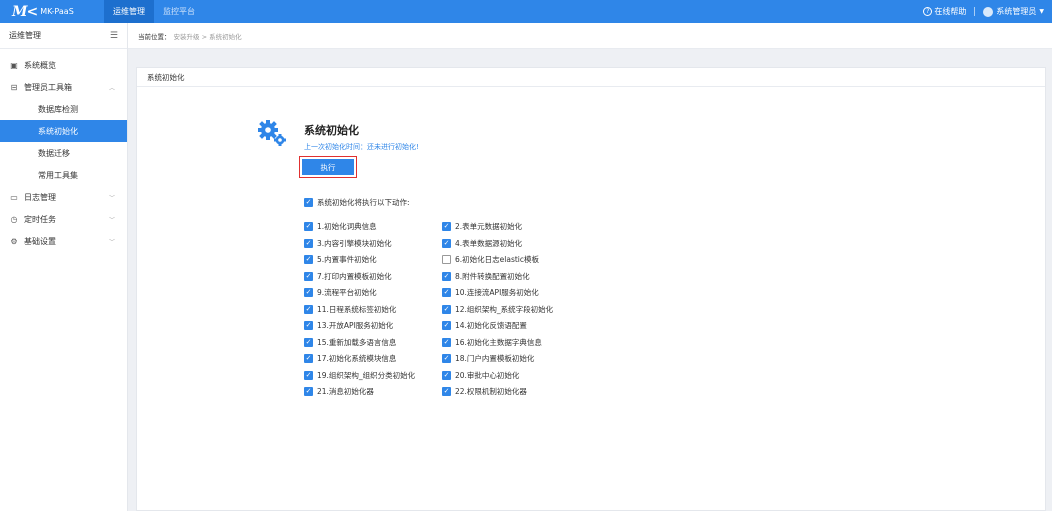 This screenshot has height=511, width=1052. Describe the element at coordinates (928, 11) in the screenshot. I see `help-icon: ?` at that location.